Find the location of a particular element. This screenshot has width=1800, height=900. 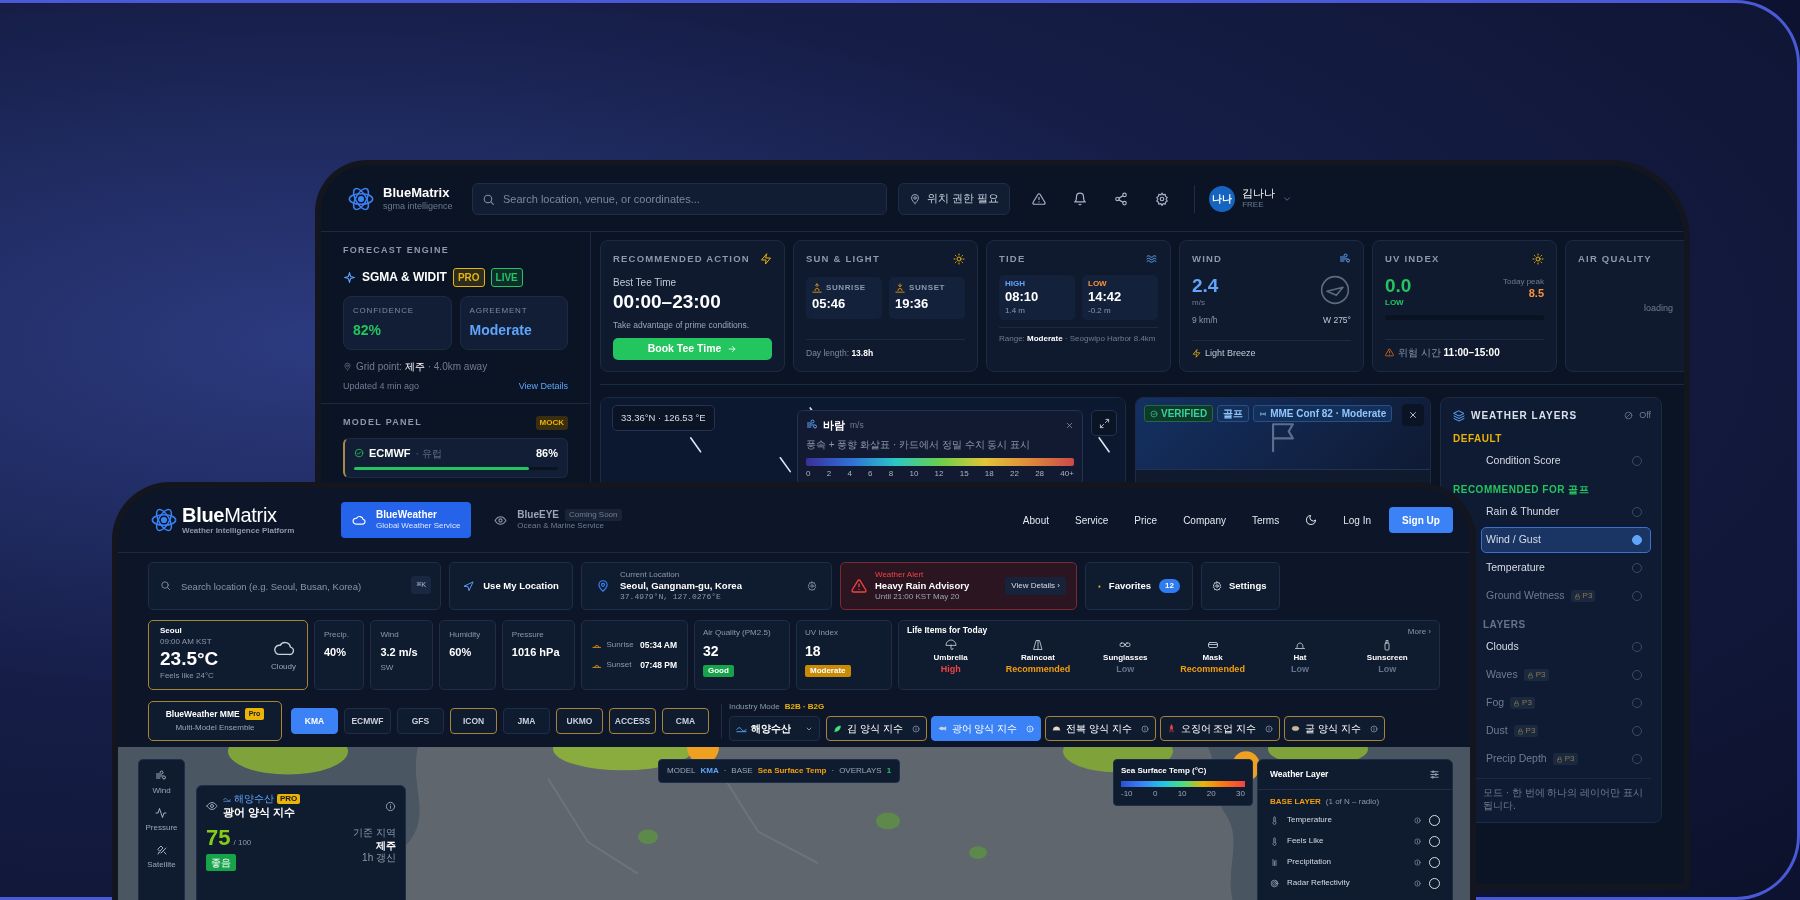

category-label: 해양수산 is located at coordinates (254, 799).